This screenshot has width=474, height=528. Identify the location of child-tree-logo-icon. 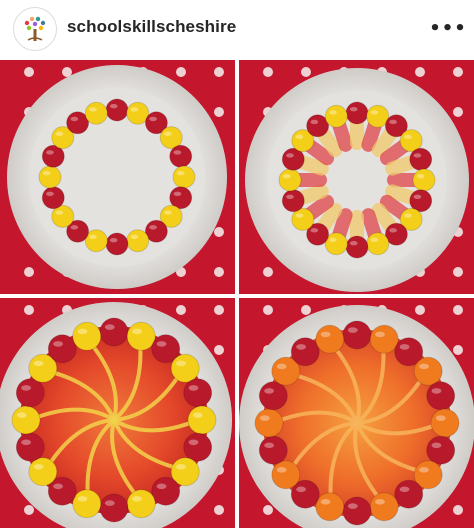
(35, 29).